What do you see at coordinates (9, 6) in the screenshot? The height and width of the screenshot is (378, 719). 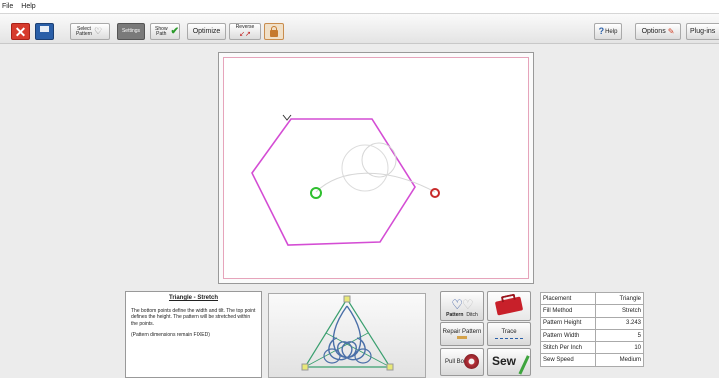 I see `menu-file: File` at bounding box center [9, 6].